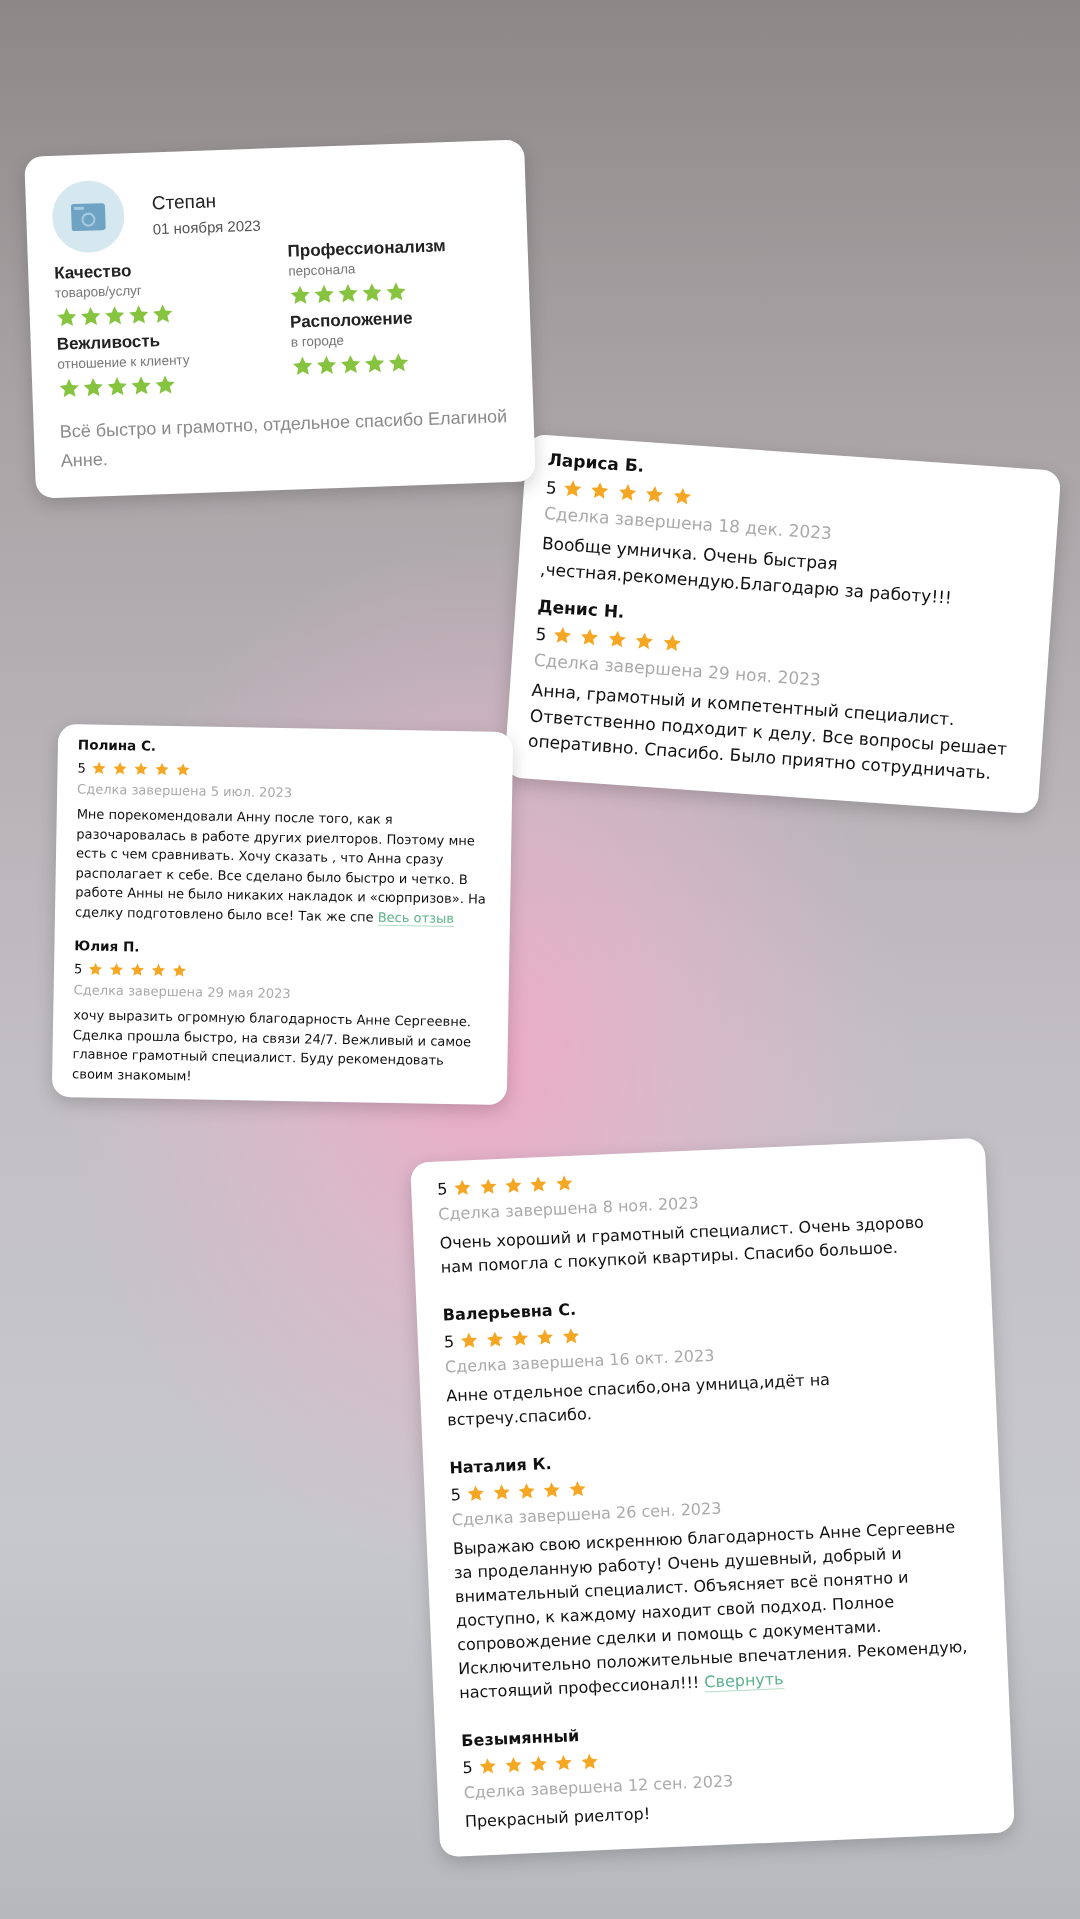  What do you see at coordinates (322, 269) in the screenshot?
I see `criterion-subtitle: персонала` at bounding box center [322, 269].